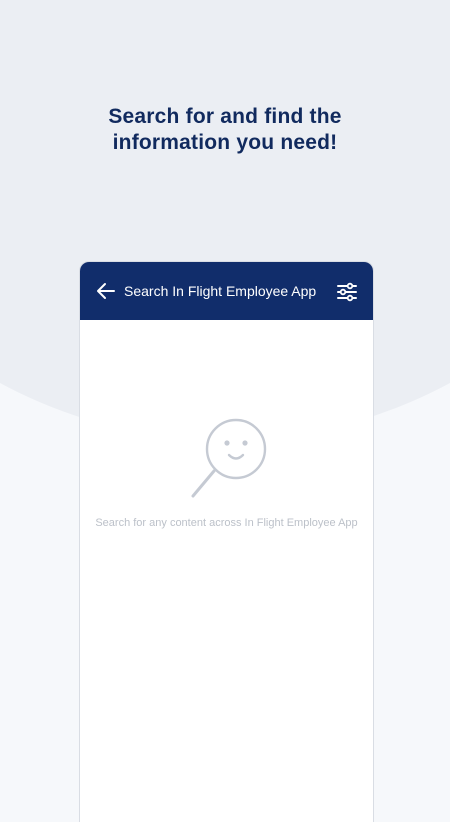 The height and width of the screenshot is (822, 450). I want to click on filter-button, so click(347, 292).